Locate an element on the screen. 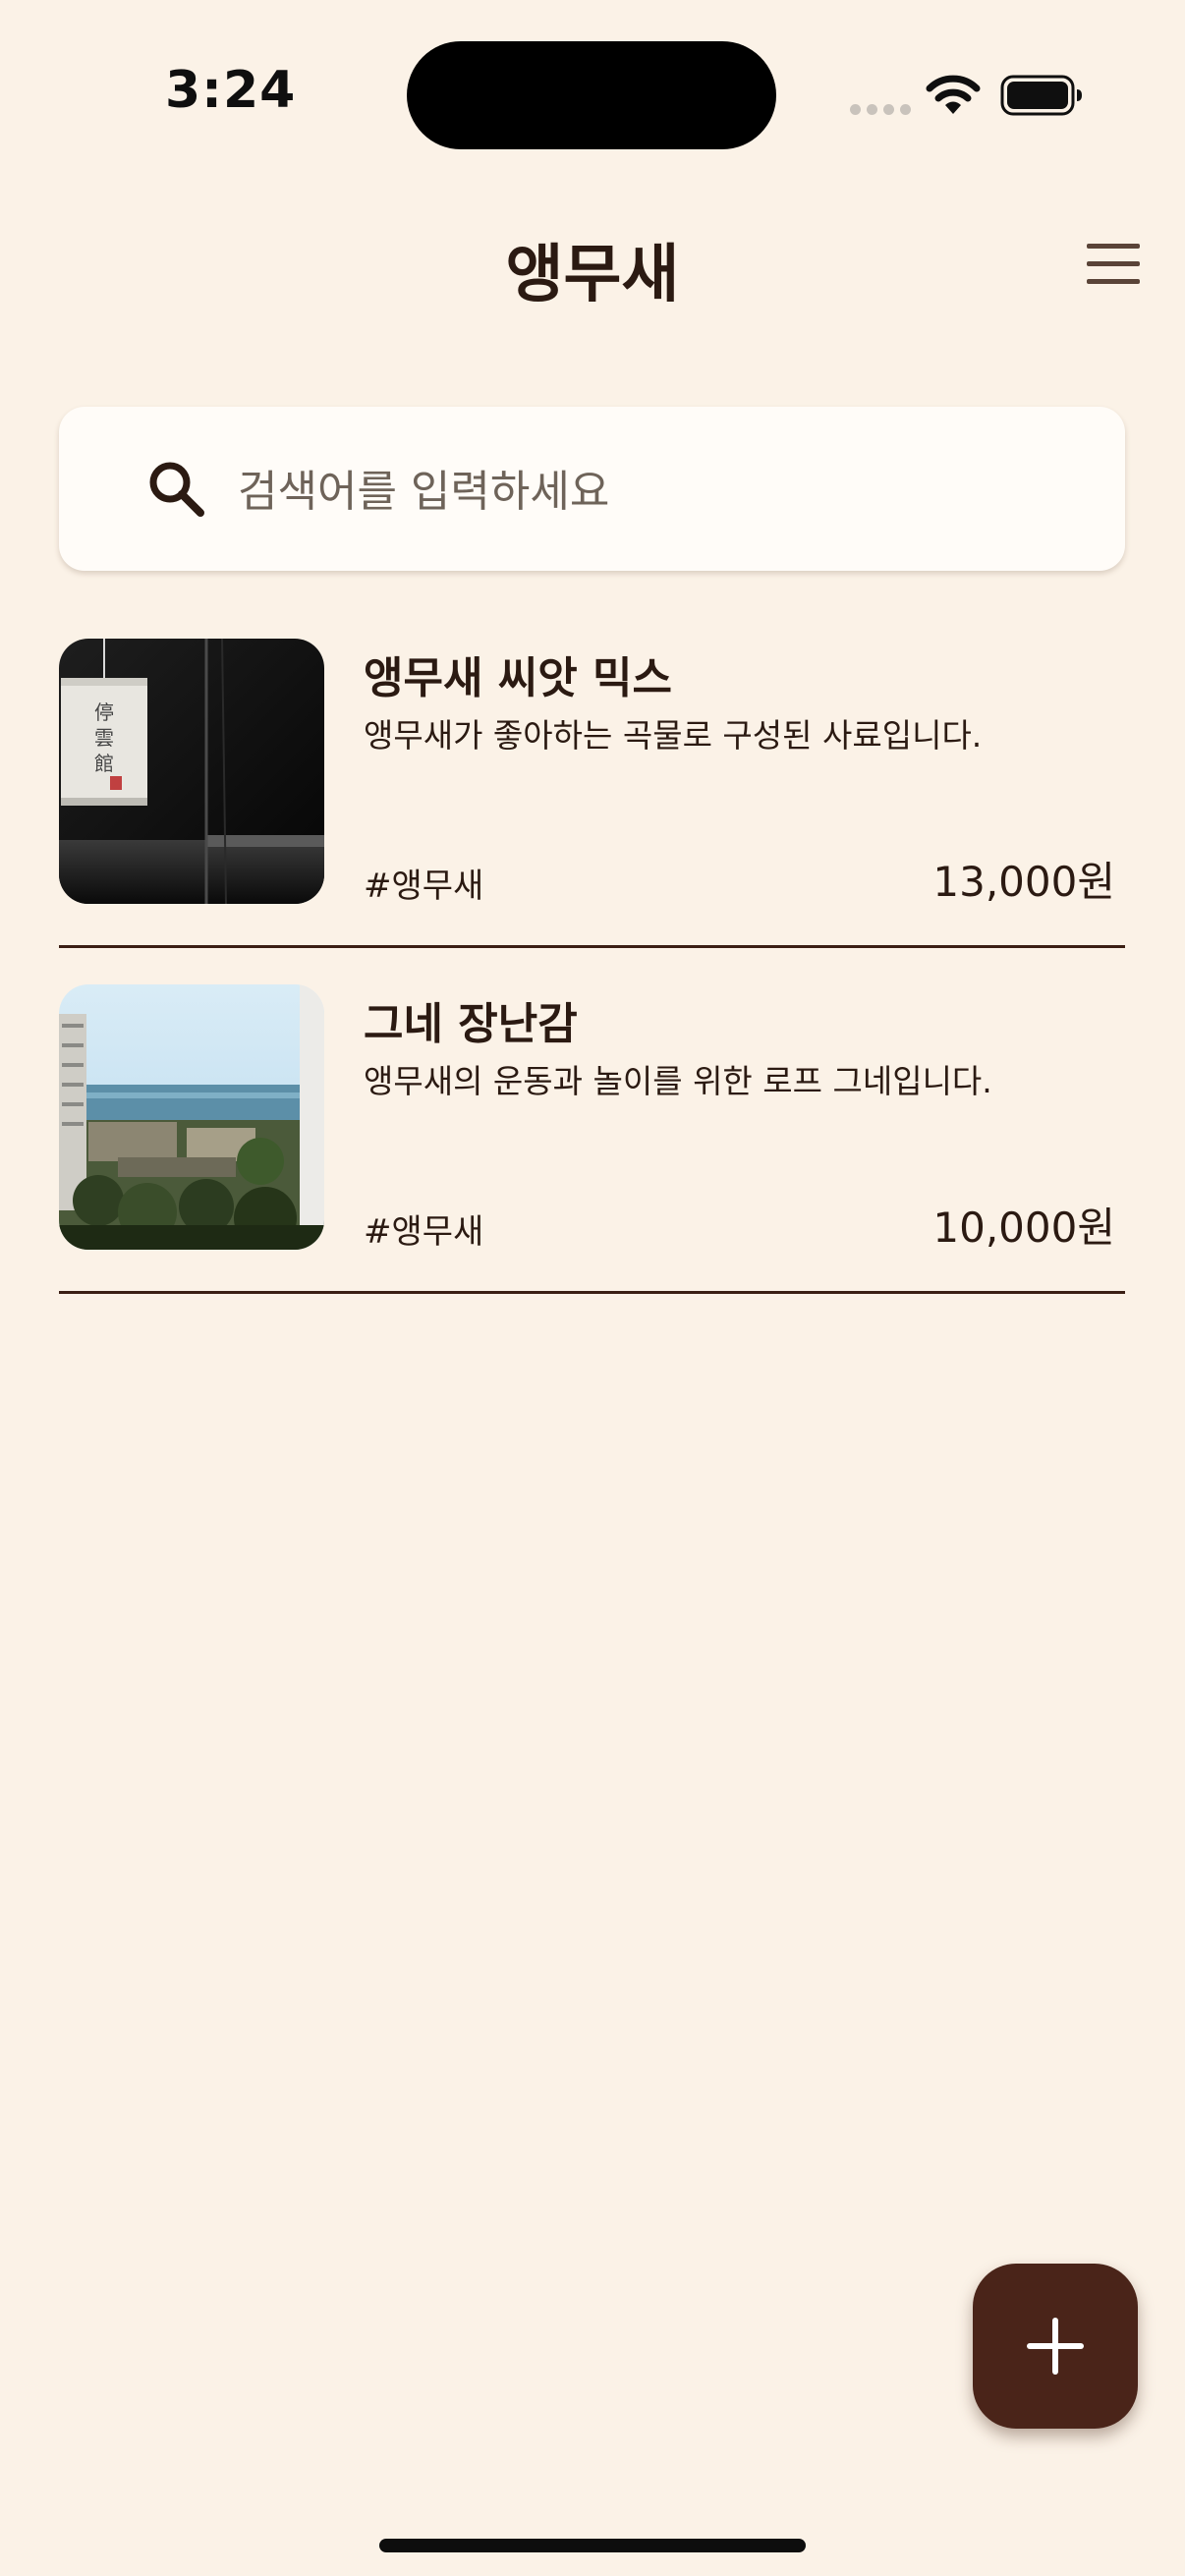 Image resolution: width=1185 pixels, height=2576 pixels. search-icon is located at coordinates (177, 489).